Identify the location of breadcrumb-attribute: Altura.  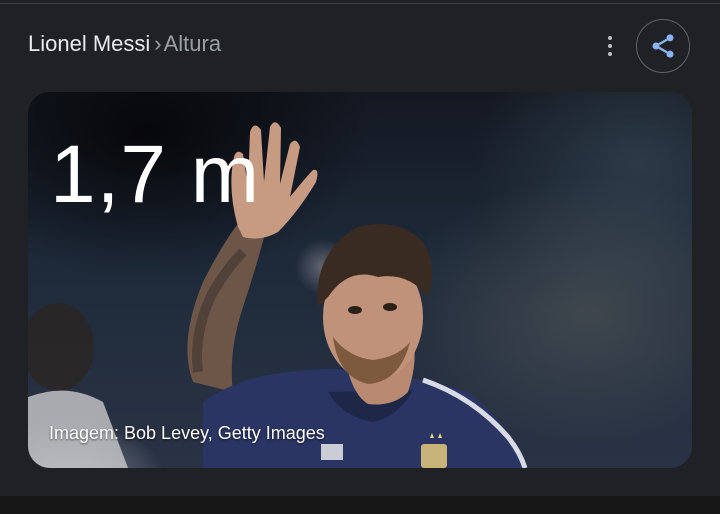
(192, 43).